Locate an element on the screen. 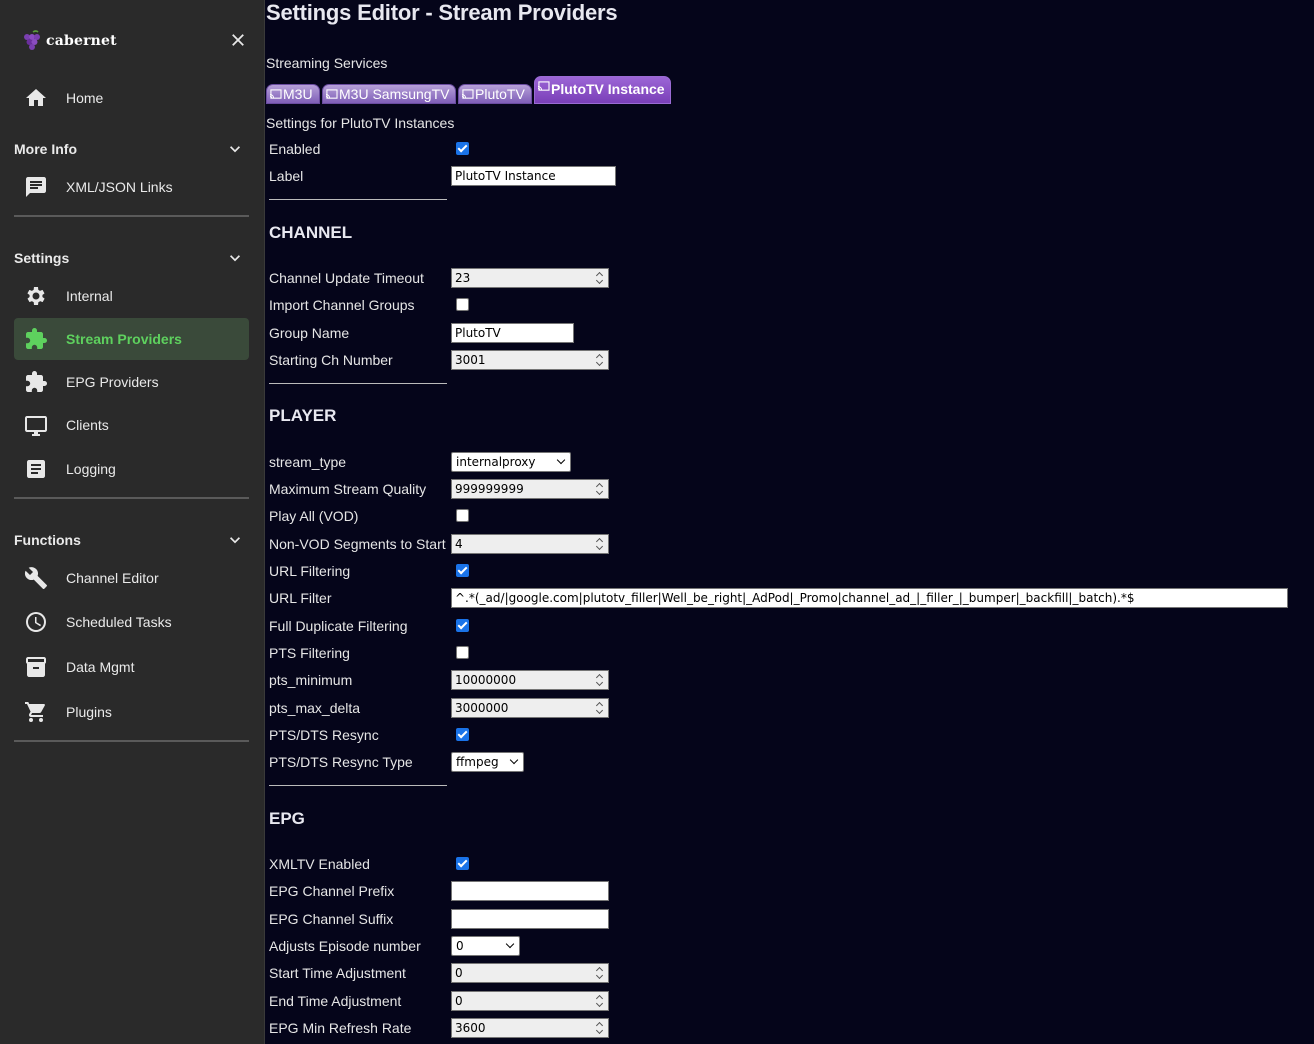  group-name-label: Group Name is located at coordinates (309, 333).